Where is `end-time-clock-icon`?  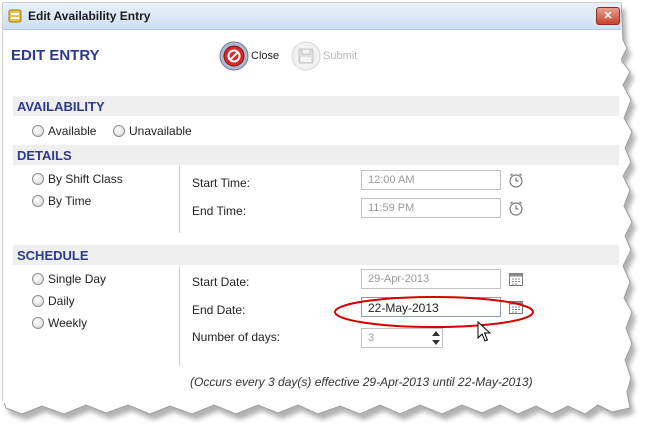 end-time-clock-icon is located at coordinates (516, 208).